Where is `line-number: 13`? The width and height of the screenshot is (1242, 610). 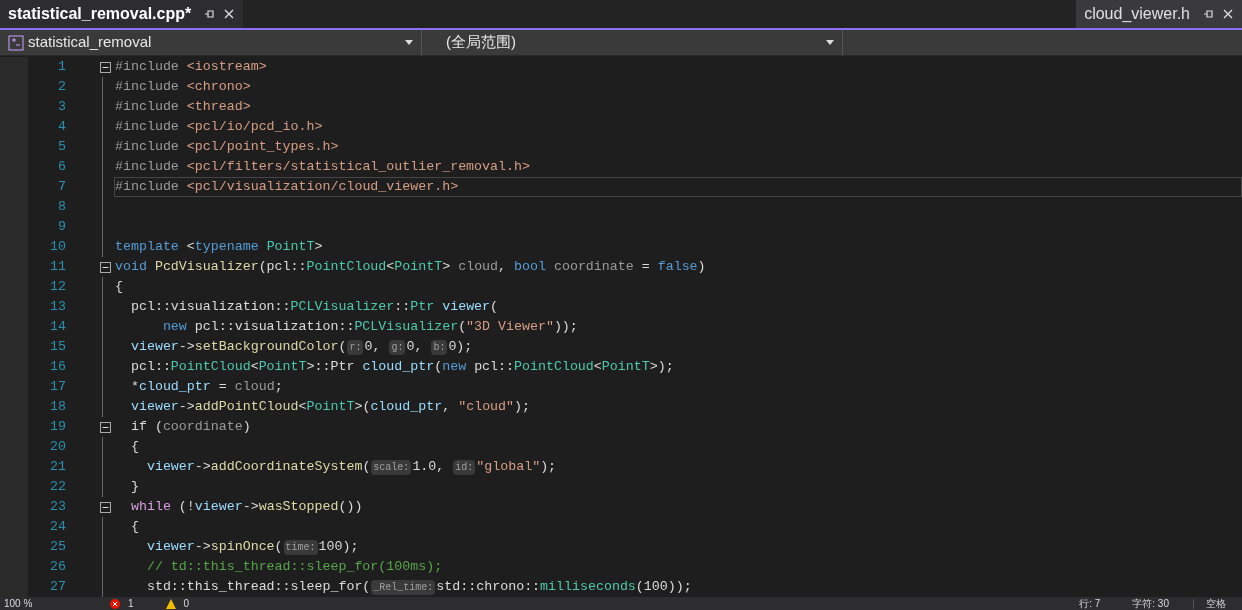 line-number: 13 is located at coordinates (57, 307).